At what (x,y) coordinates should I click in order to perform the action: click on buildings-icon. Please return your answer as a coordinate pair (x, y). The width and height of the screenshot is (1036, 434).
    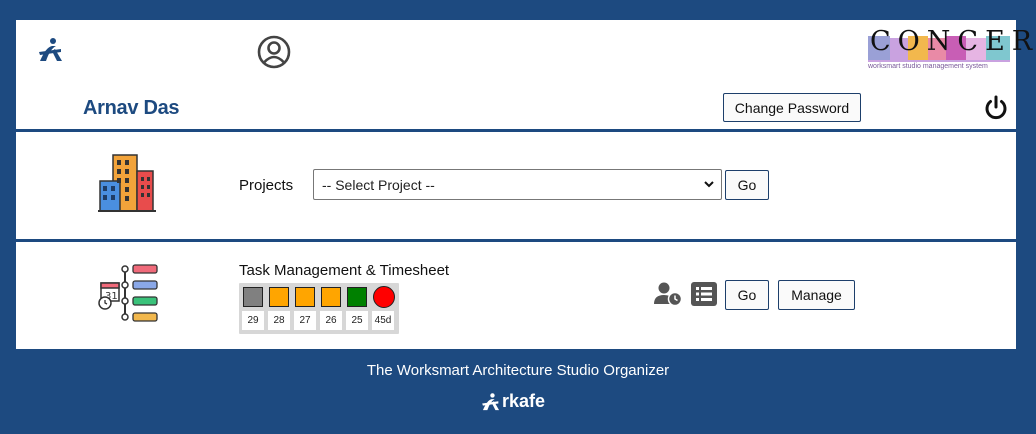
    Looking at the image, I should click on (127, 183).